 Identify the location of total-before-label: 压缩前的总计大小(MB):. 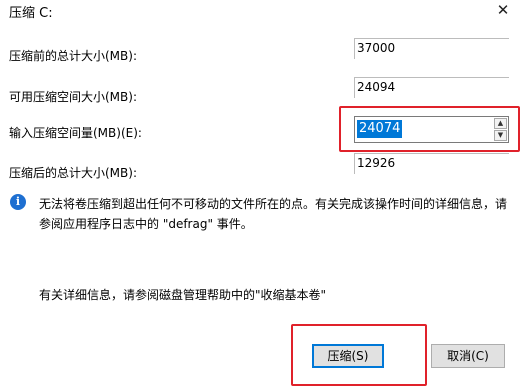
(73, 56).